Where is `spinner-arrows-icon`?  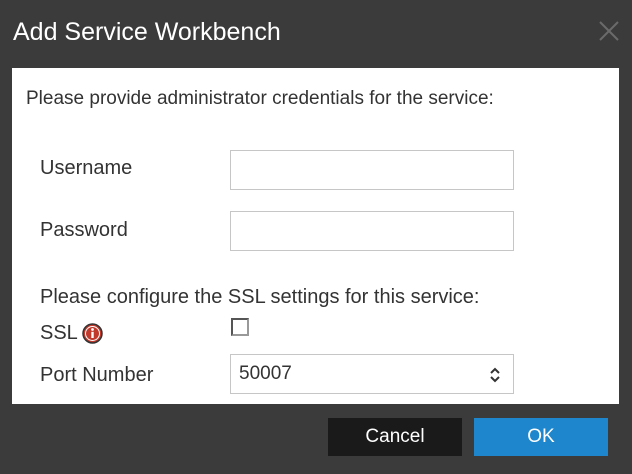 spinner-arrows-icon is located at coordinates (495, 375).